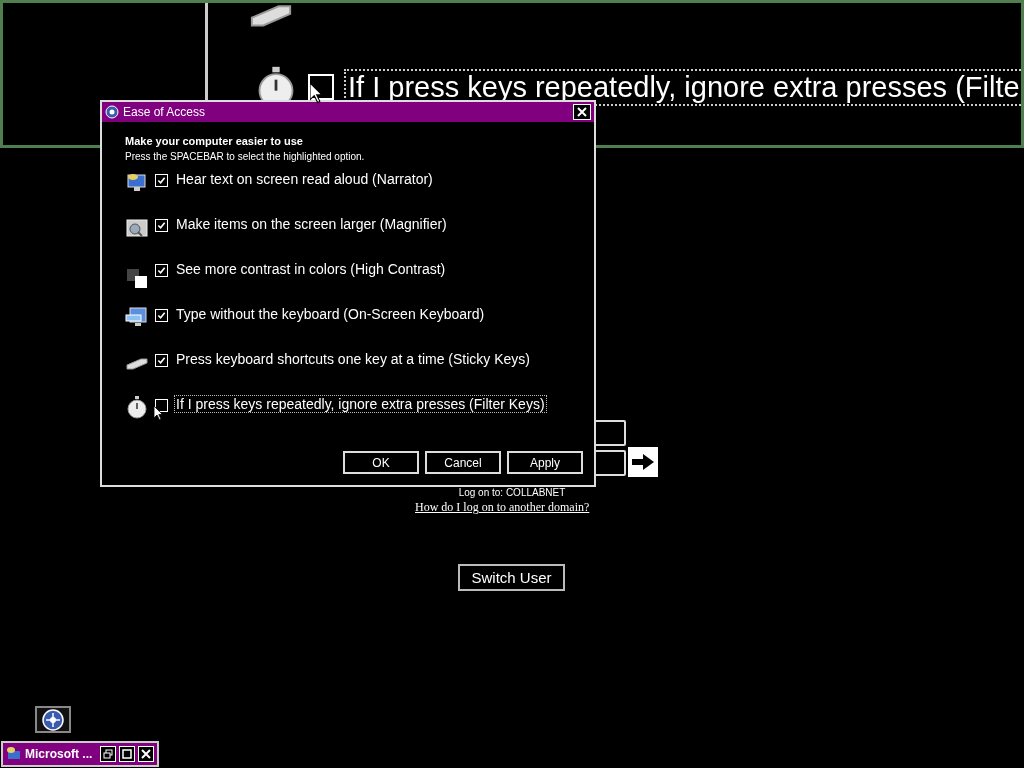  I want to click on submit-button, so click(643, 462).